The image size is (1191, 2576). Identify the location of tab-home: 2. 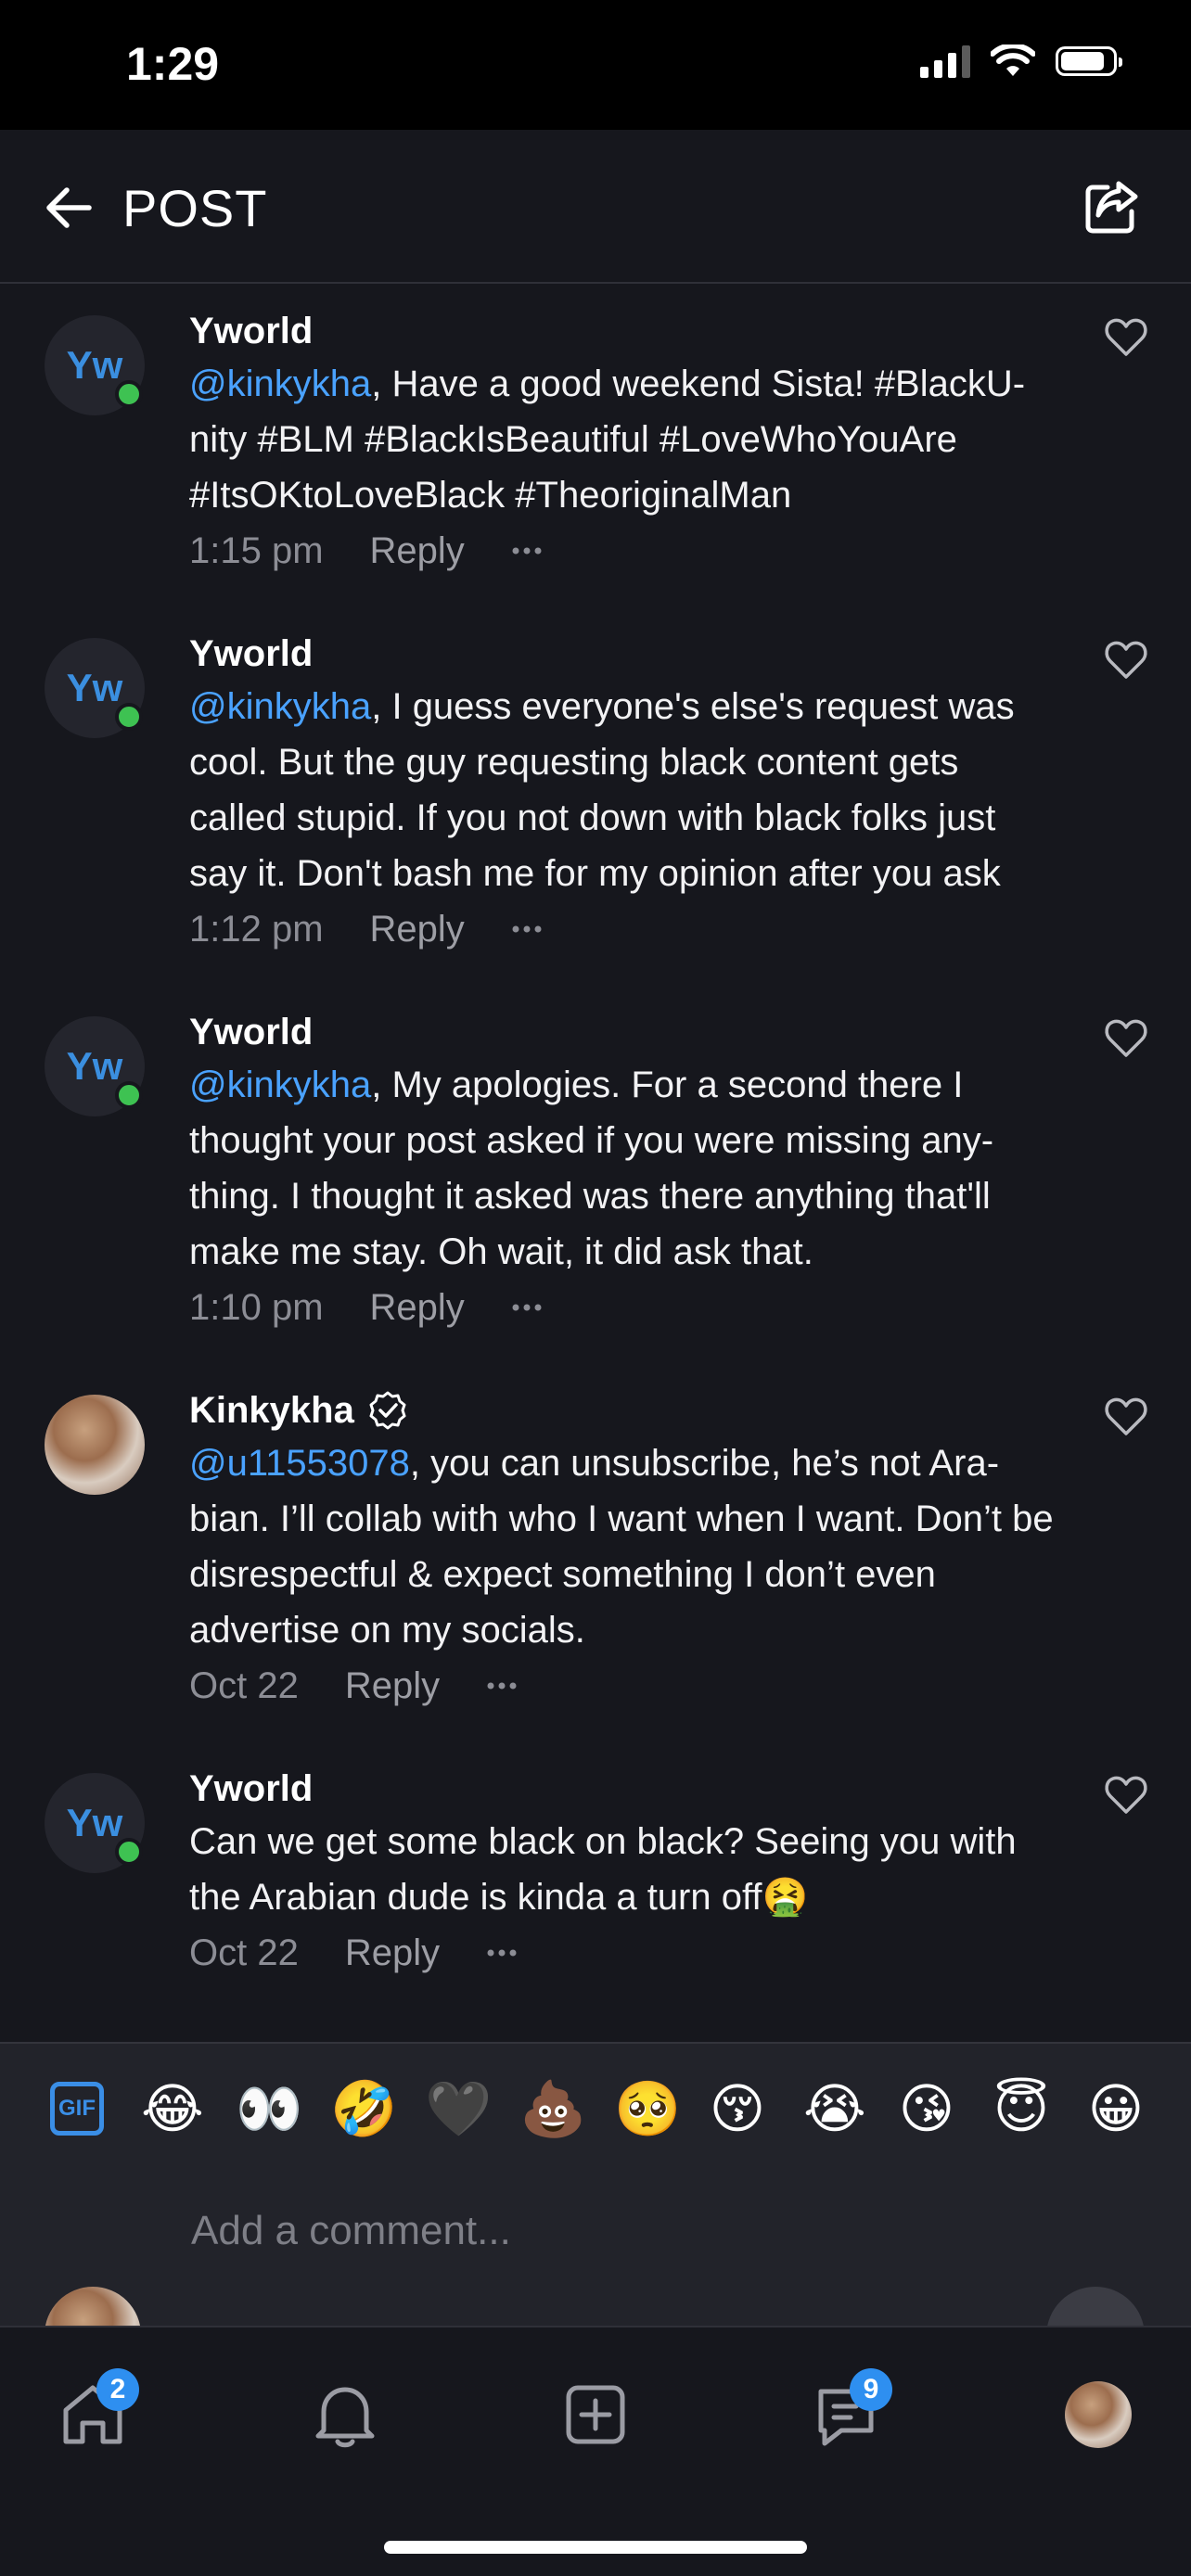
(92, 2414).